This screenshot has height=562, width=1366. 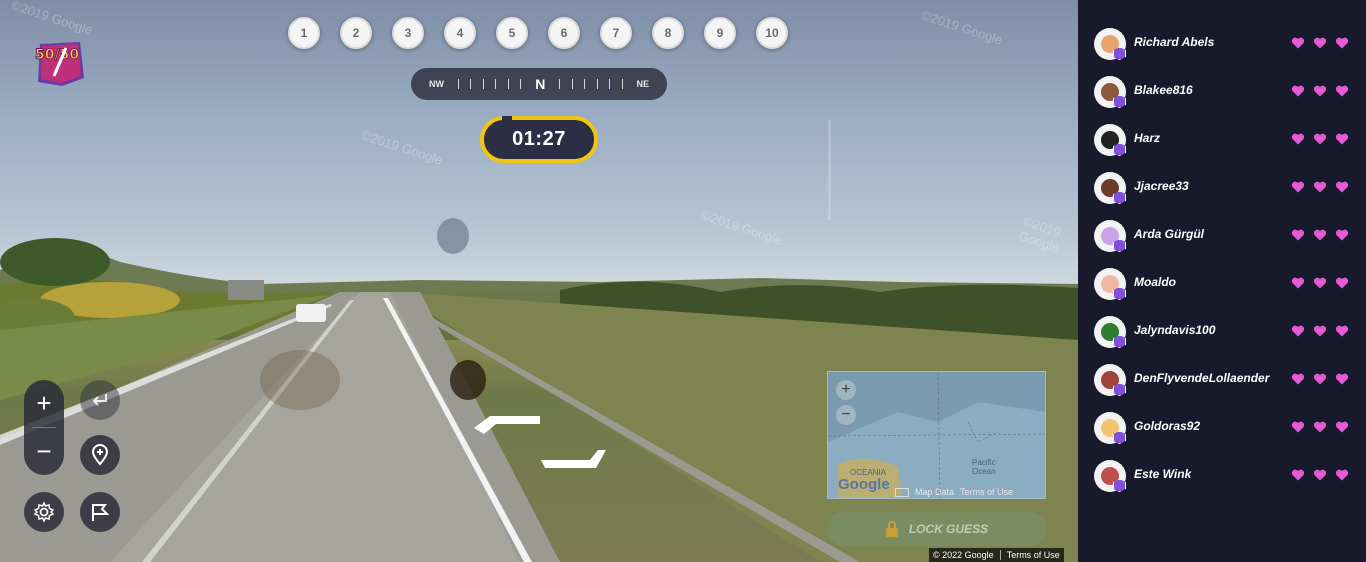 What do you see at coordinates (986, 492) in the screenshot?
I see `minimap-terms-link: Terms of Use` at bounding box center [986, 492].